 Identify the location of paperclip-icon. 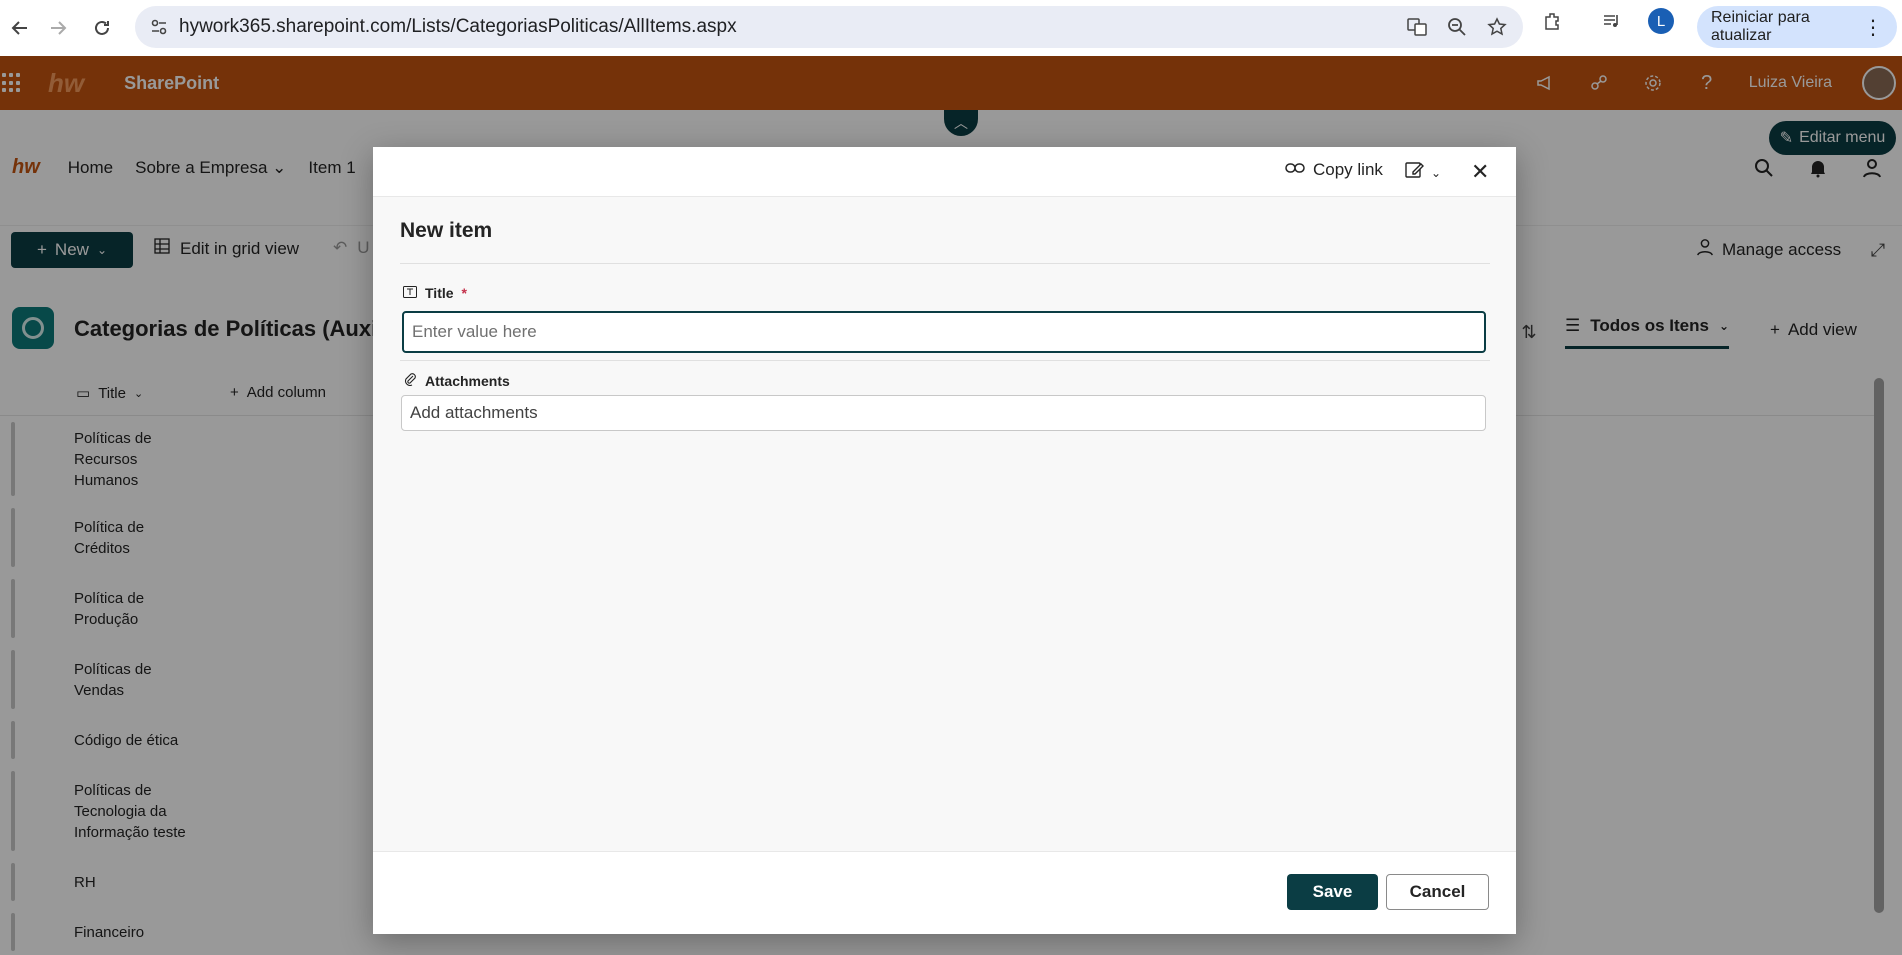
(410, 380).